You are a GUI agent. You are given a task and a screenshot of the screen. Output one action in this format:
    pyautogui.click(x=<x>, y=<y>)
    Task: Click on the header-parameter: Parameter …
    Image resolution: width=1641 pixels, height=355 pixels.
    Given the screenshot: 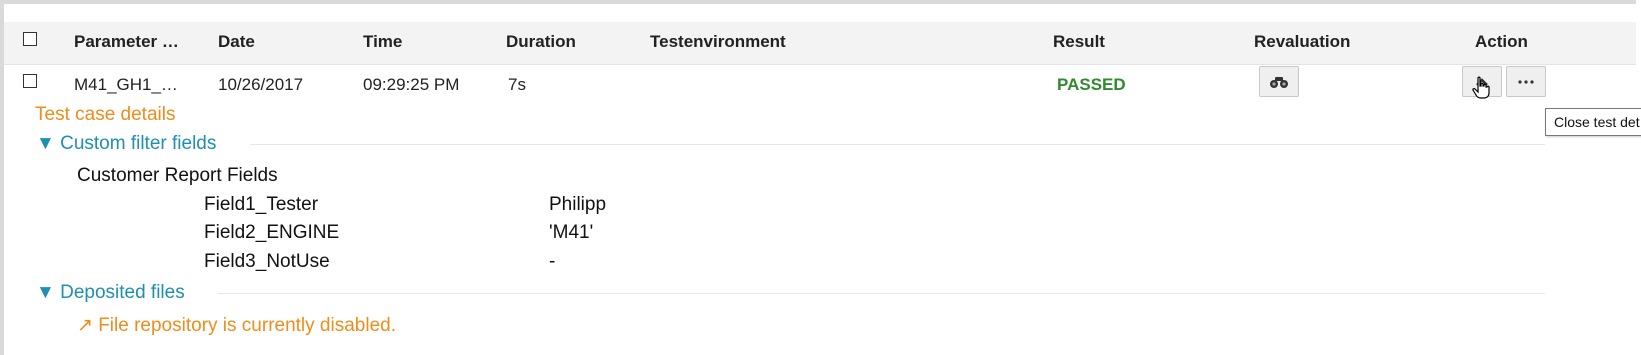 What is the action you would take?
    pyautogui.click(x=126, y=42)
    